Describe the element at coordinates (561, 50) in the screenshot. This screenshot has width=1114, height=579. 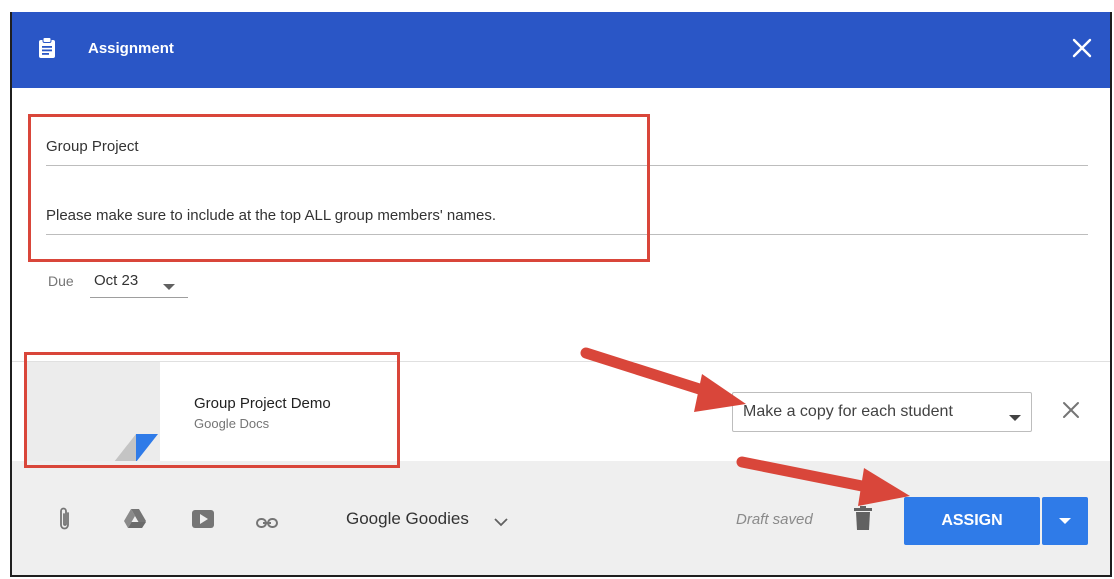
I see `dialog-header: Assignment` at that location.